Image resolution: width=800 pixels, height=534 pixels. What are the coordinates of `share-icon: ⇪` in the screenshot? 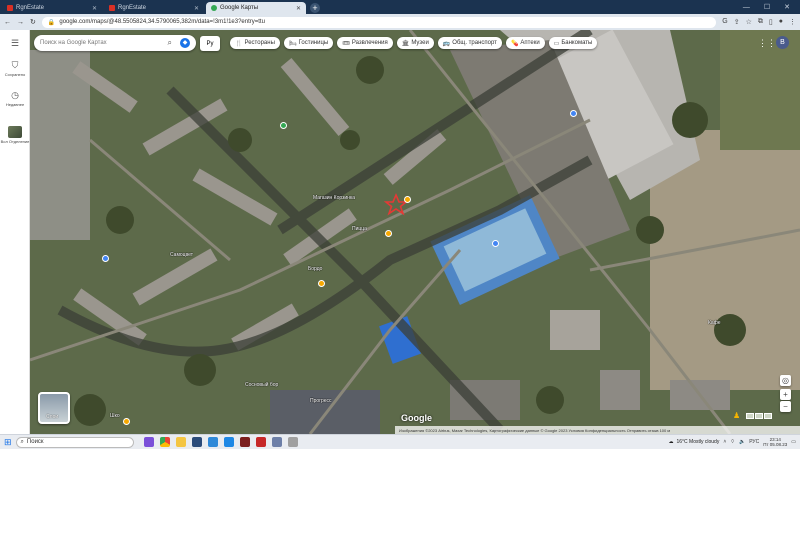 It's located at (737, 22).